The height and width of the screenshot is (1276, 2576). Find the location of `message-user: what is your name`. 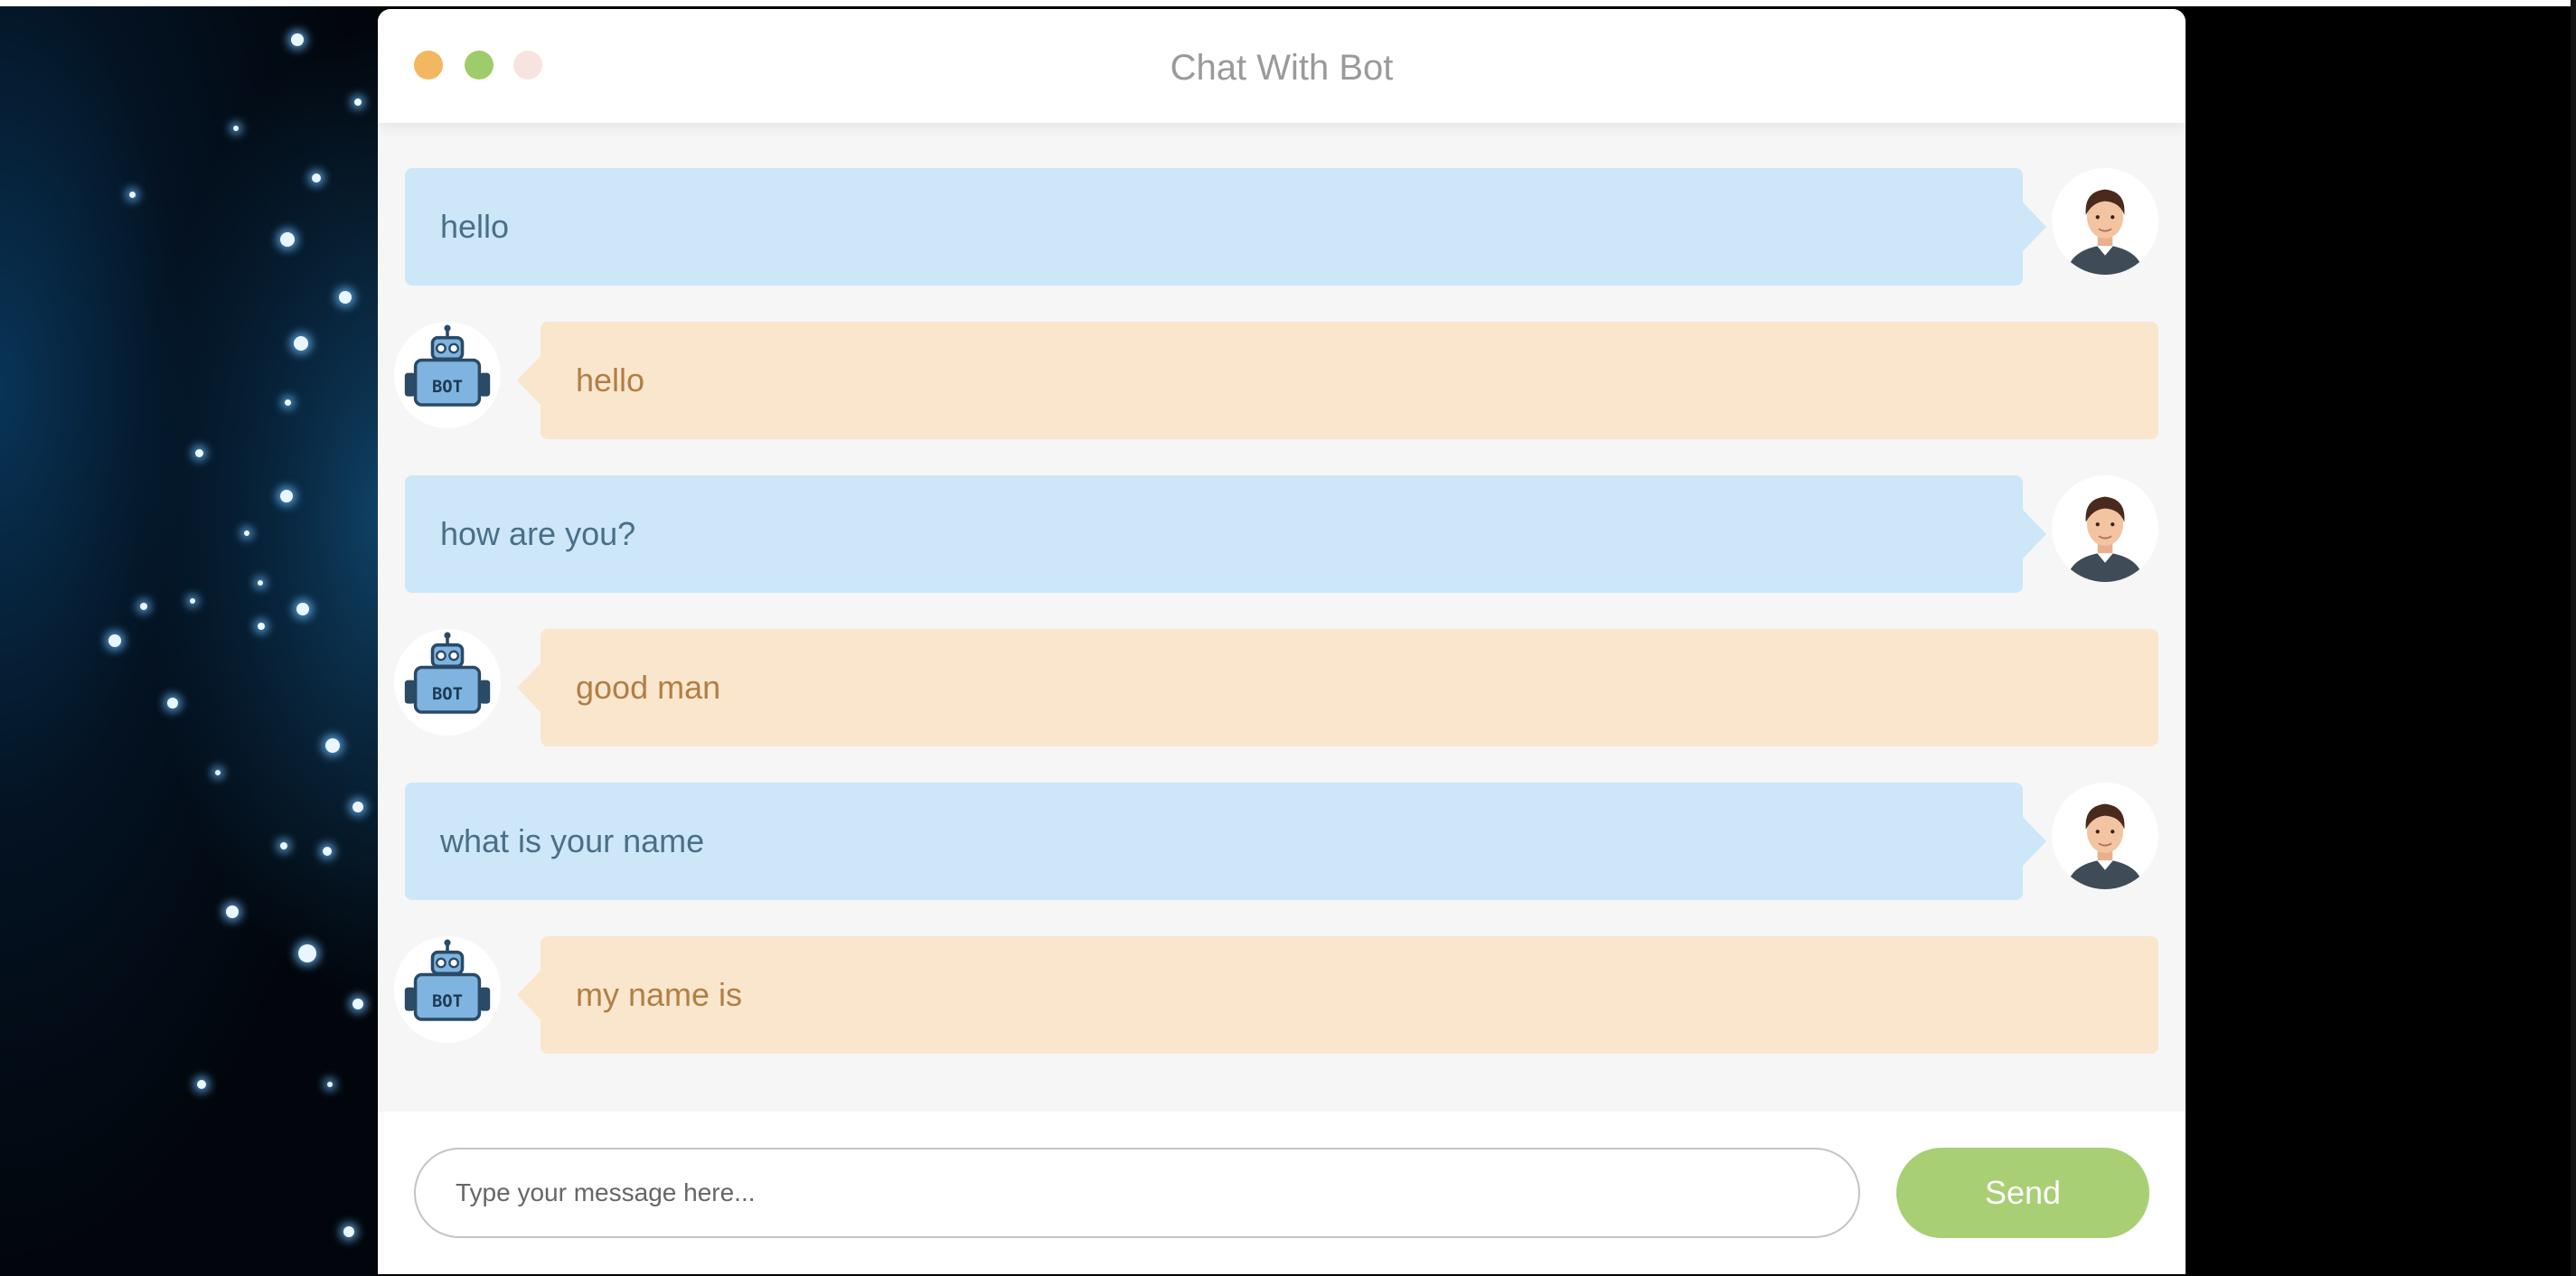

message-user: what is your name is located at coordinates (1281, 841).